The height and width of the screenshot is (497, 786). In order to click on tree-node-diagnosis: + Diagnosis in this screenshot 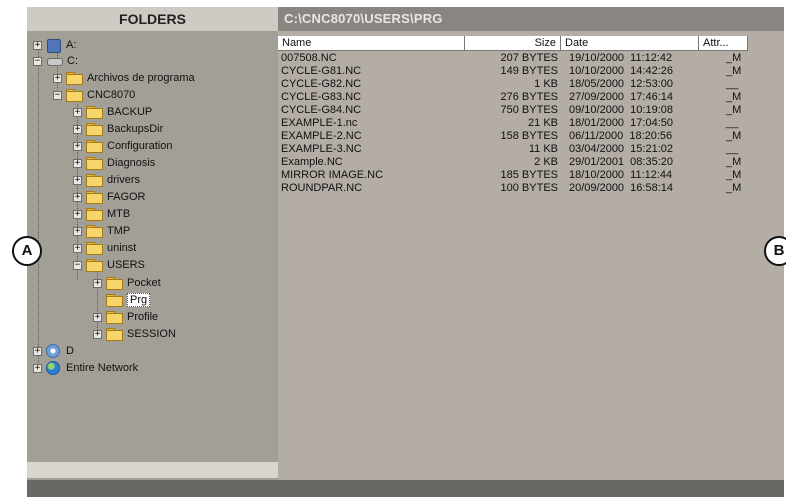, I will do `click(114, 163)`.